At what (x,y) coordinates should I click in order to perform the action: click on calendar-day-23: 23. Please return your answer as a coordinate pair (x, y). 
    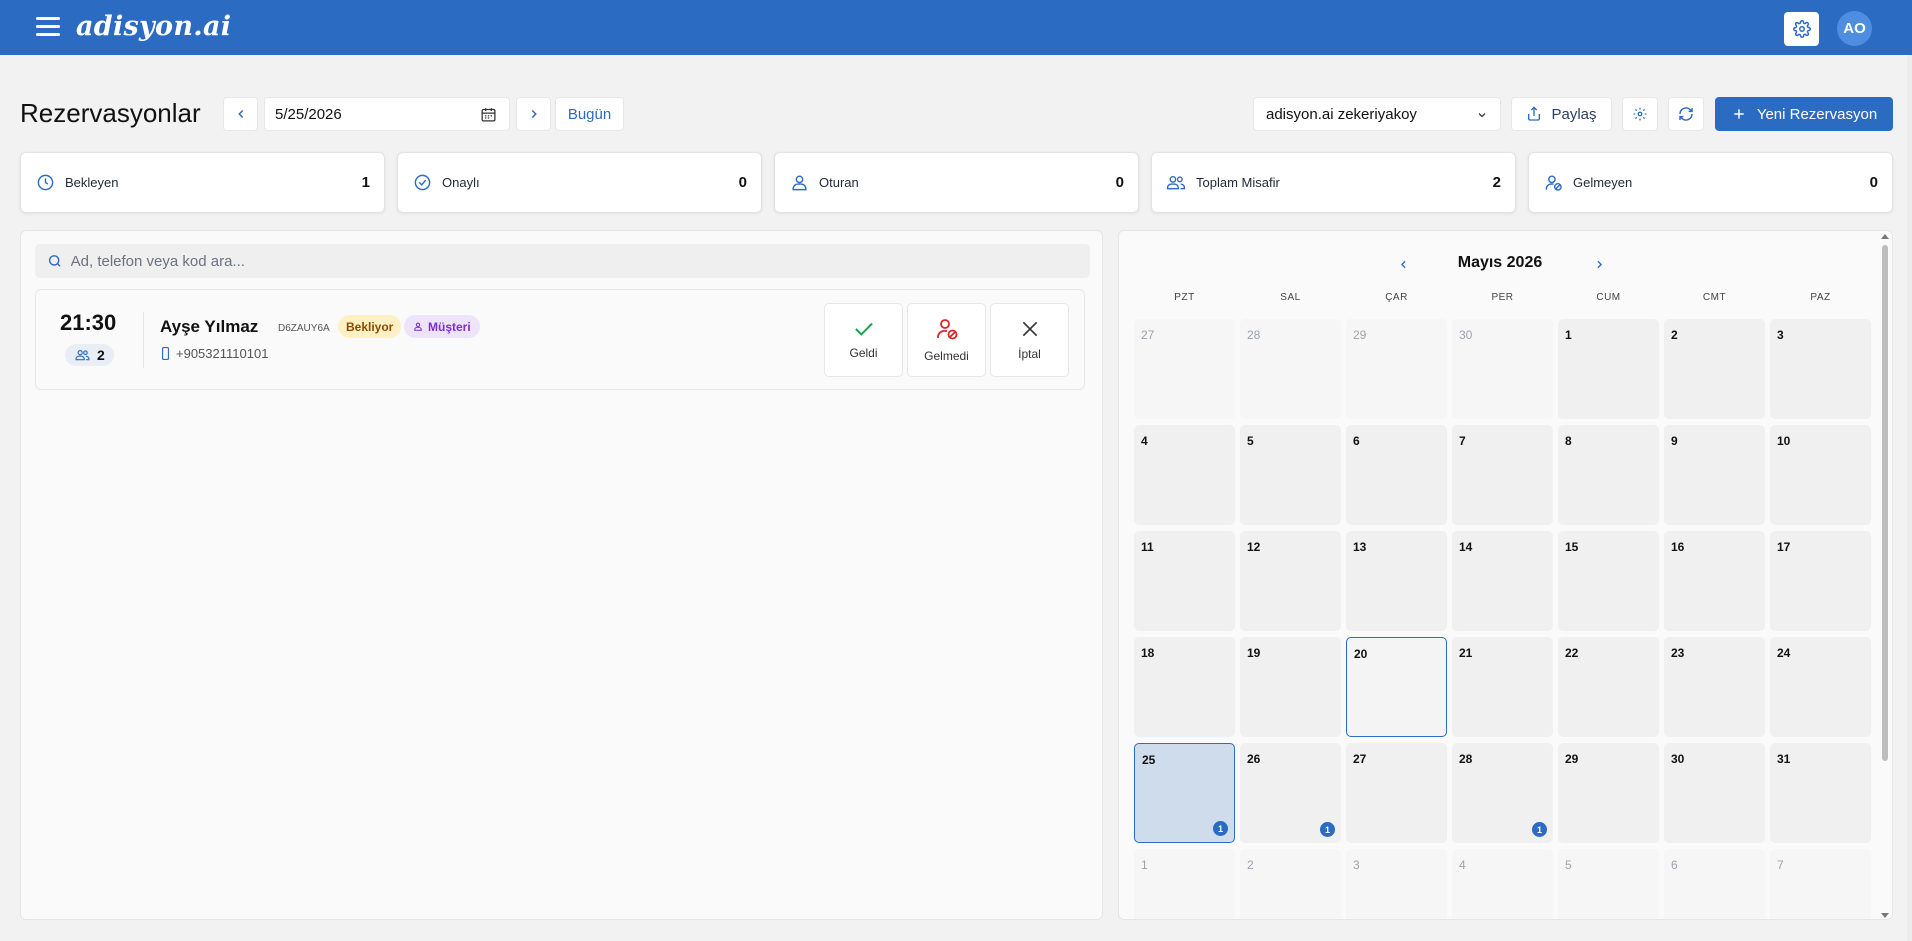
    Looking at the image, I should click on (1714, 687).